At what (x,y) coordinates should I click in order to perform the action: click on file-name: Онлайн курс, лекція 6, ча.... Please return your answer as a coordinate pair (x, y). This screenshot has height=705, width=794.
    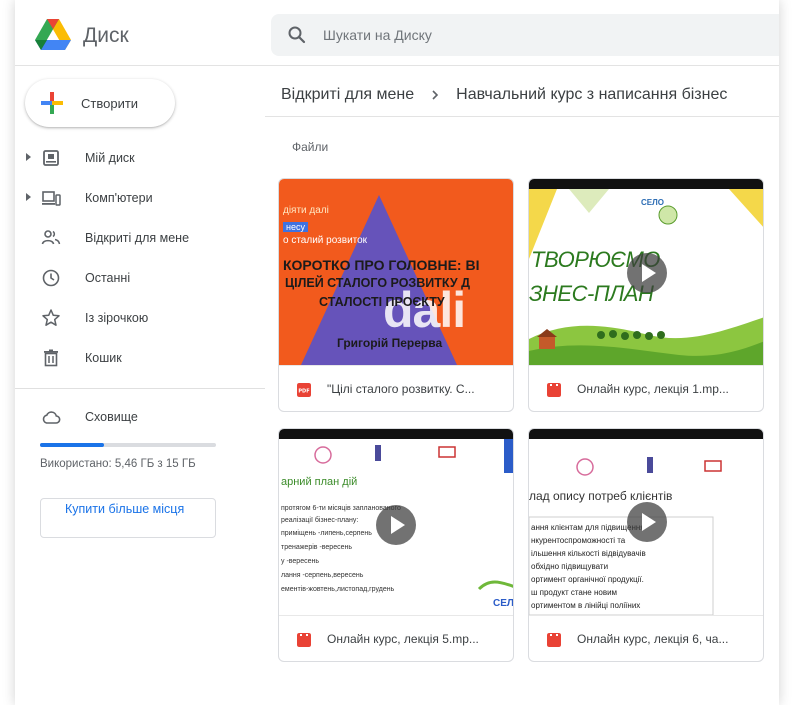
    Looking at the image, I should click on (667, 639).